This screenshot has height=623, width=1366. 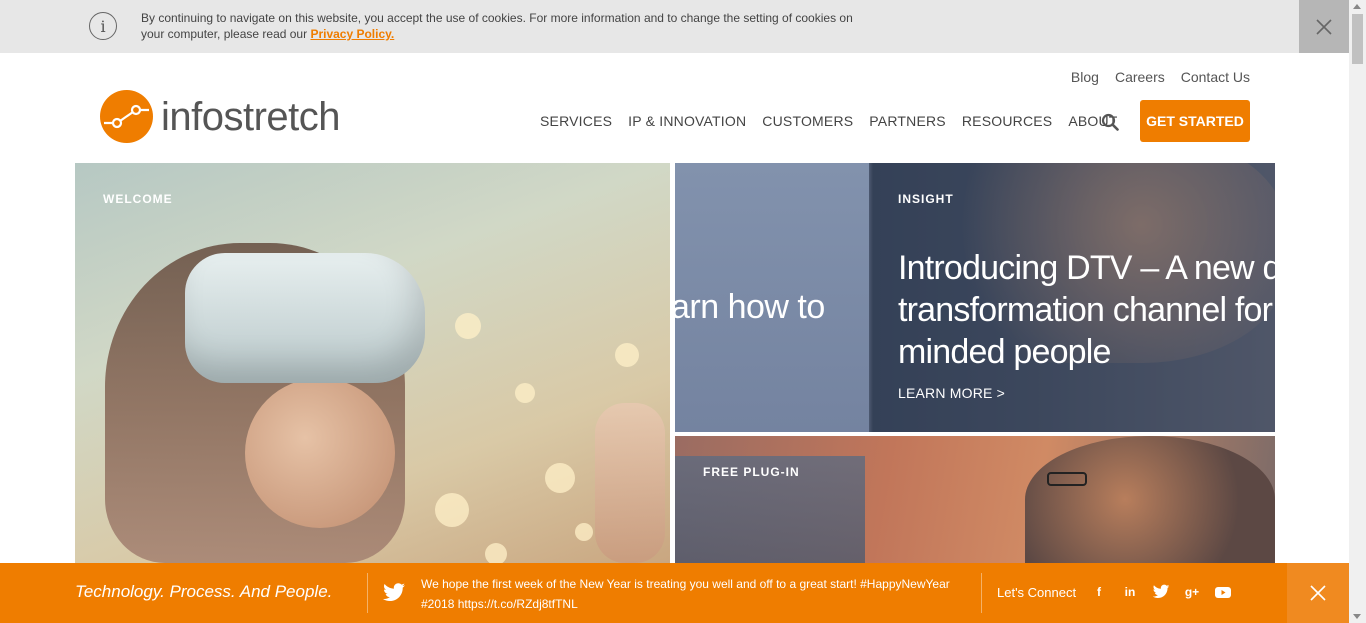 I want to click on man-photo, so click(x=1150, y=499).